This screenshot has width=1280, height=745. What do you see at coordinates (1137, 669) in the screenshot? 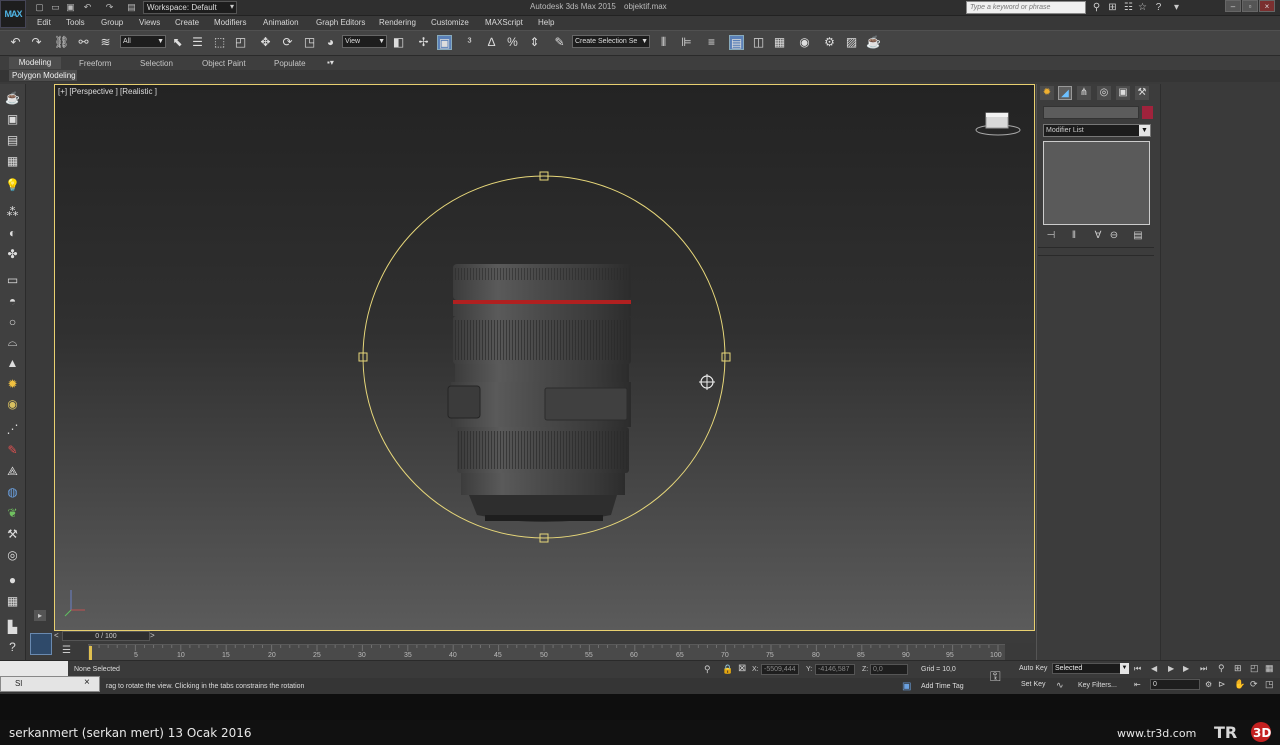
I see `go-to-start-icon: ⏮` at bounding box center [1137, 669].